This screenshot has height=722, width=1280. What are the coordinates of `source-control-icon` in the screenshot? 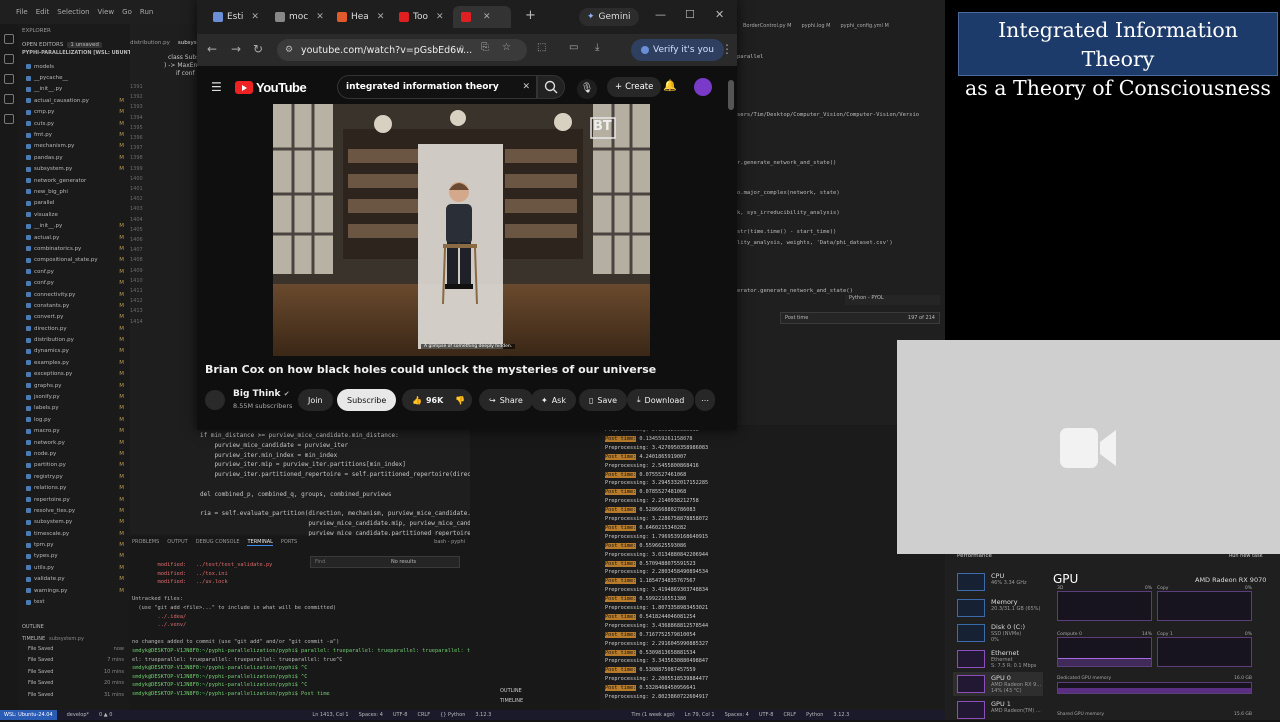 It's located at (9, 79).